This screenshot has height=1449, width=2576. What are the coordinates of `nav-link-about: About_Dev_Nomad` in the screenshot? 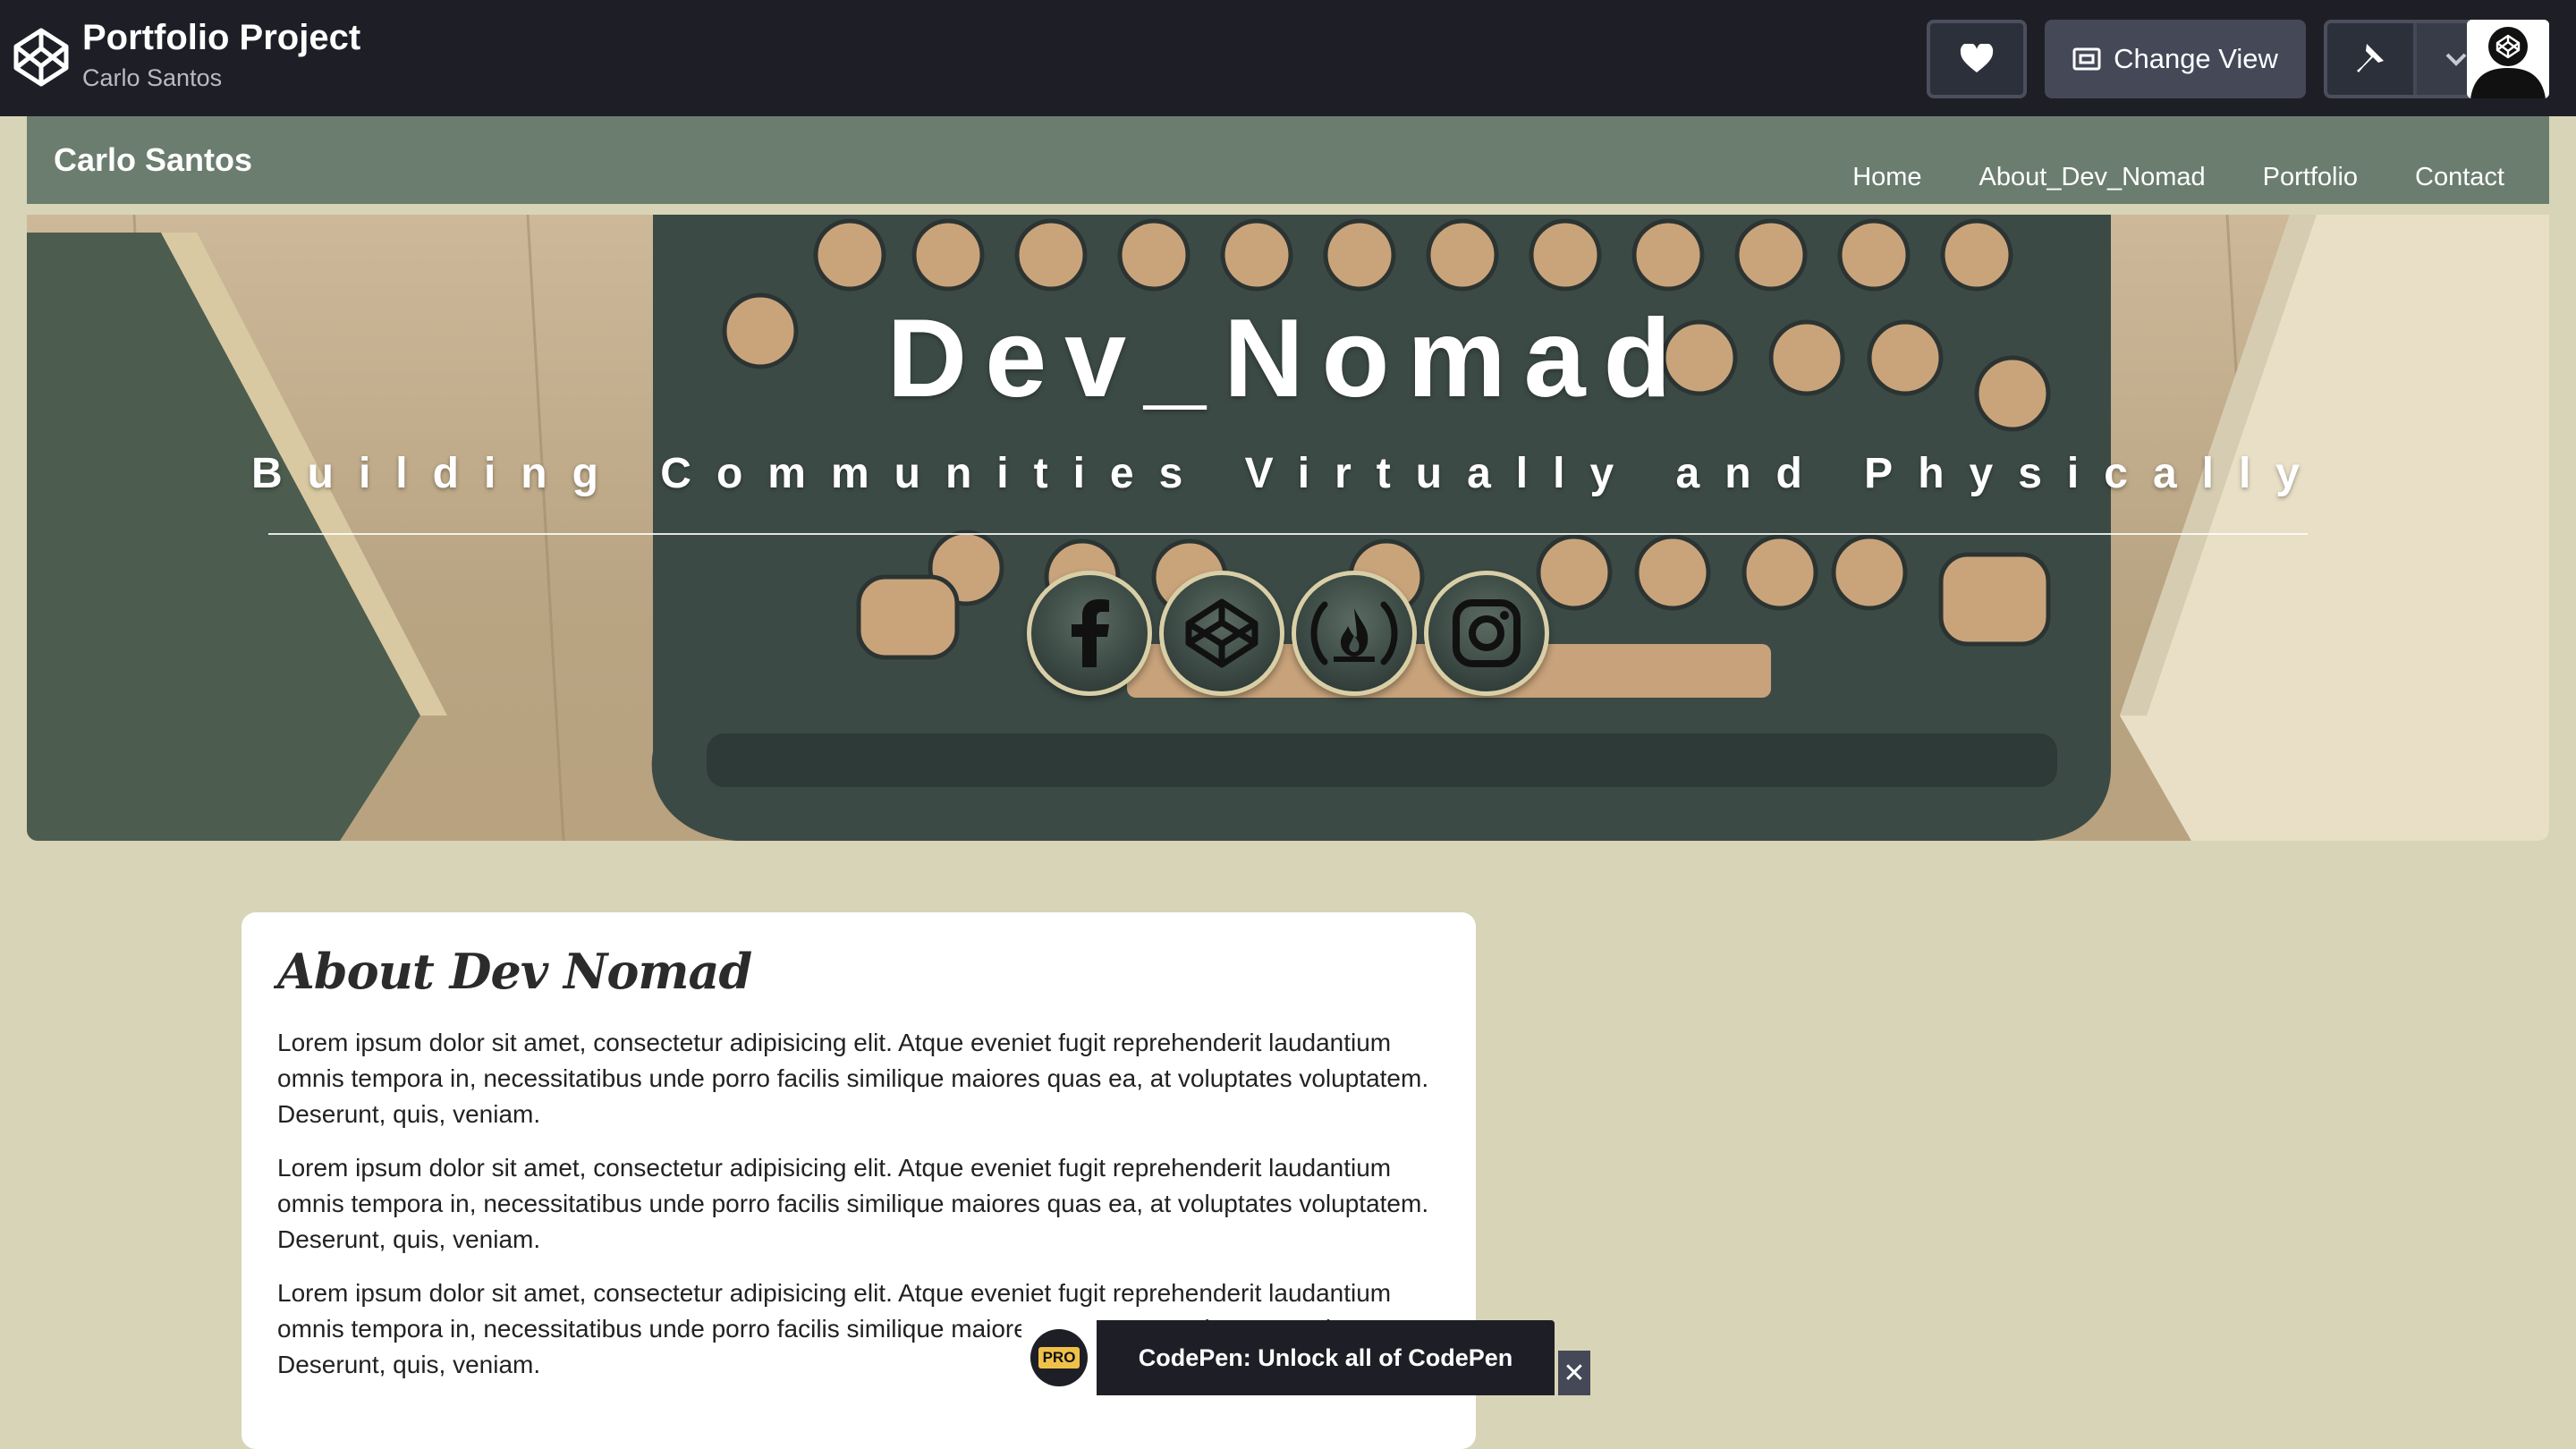 It's located at (2092, 177).